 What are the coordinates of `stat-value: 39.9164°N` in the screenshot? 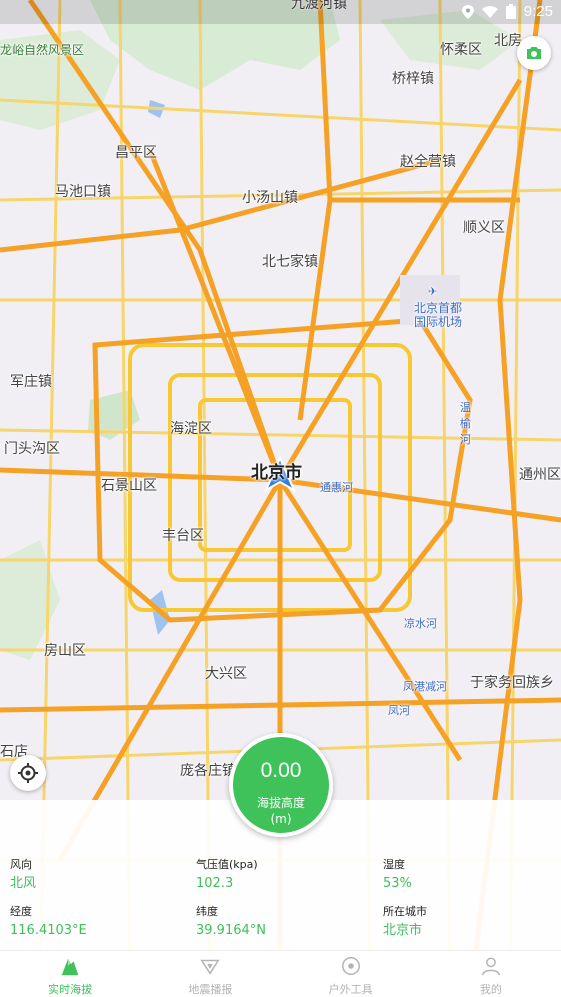 It's located at (231, 930).